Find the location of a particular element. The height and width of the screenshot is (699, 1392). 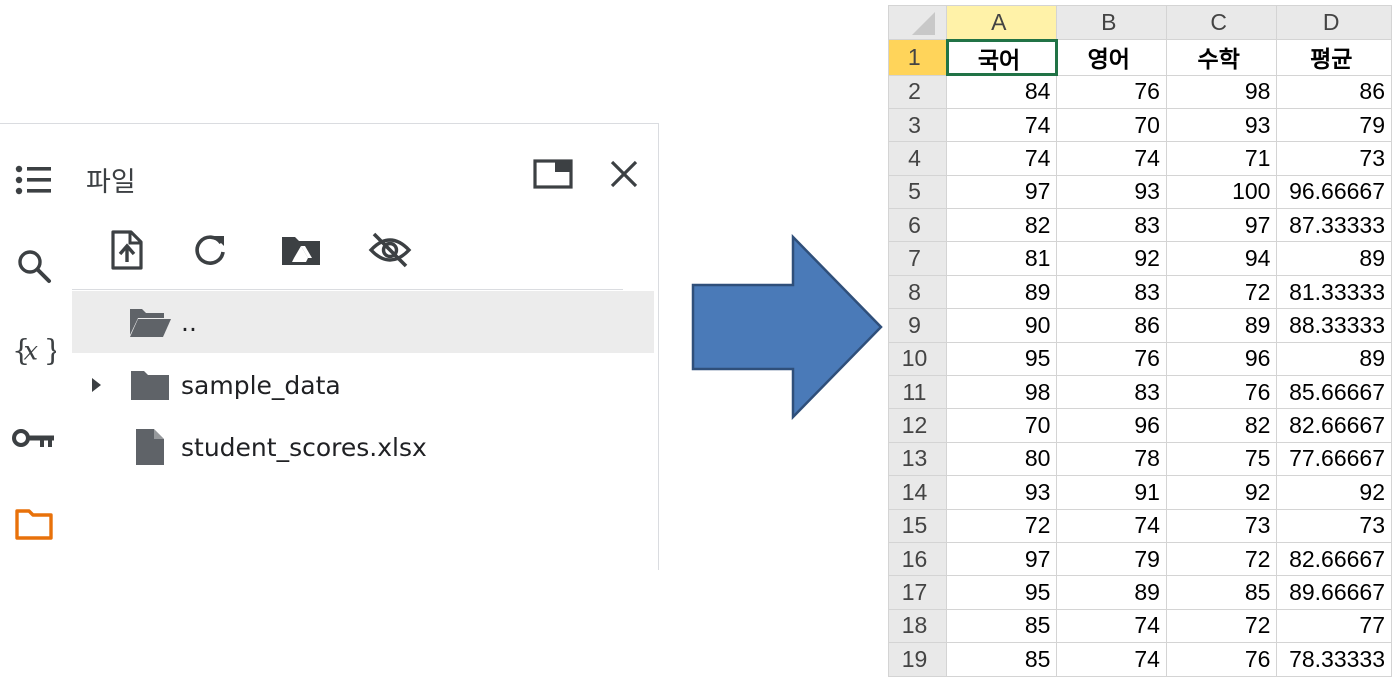

data-cell: 75 is located at coordinates (1221, 459).